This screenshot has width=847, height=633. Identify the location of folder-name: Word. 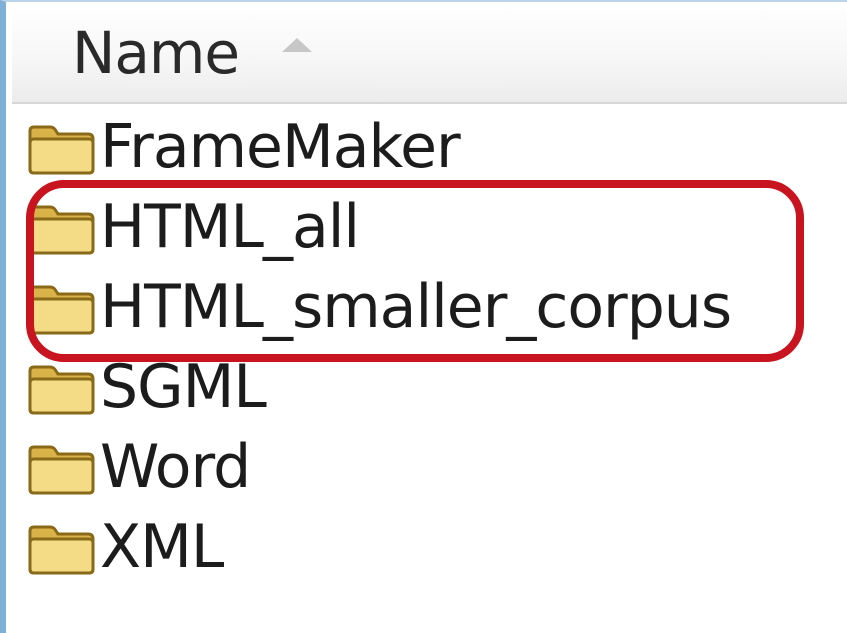
(175, 467).